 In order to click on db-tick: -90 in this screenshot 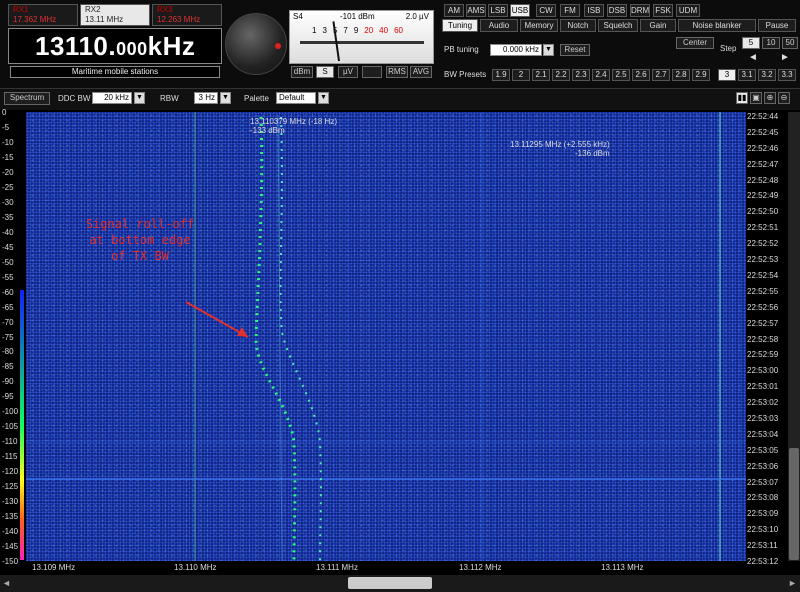, I will do `click(8, 382)`.